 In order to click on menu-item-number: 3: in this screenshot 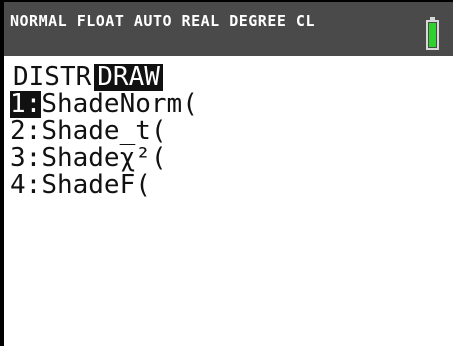, I will do `click(26, 158)`.